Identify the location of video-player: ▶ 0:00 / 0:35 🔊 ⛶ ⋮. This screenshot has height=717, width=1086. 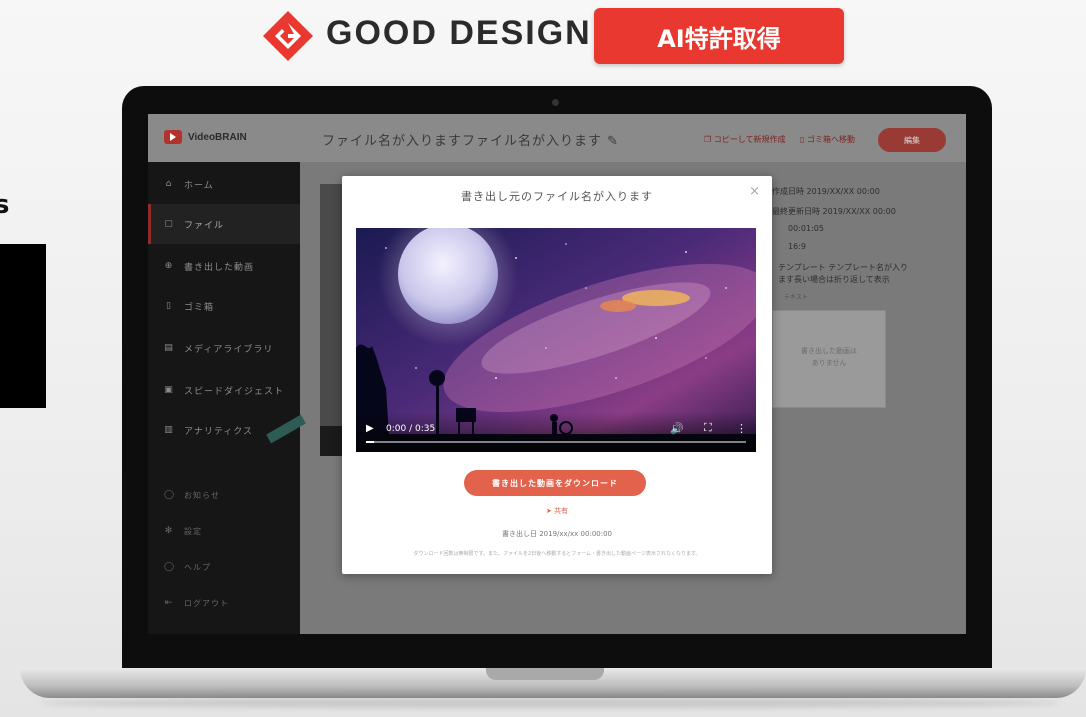
(556, 340).